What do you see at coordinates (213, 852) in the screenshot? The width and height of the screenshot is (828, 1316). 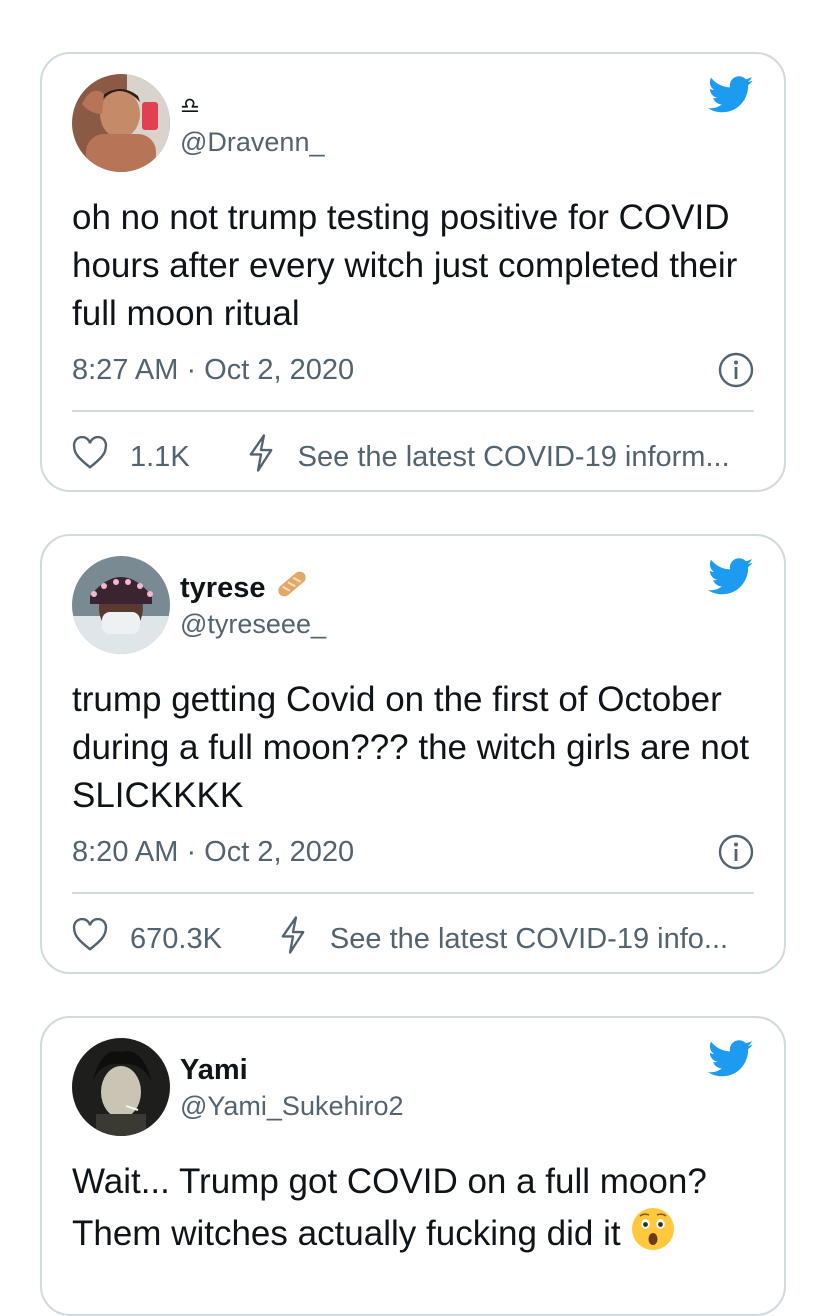 I see `tweet-timestamp: 8:20 AM · Oct 2, 2020` at bounding box center [213, 852].